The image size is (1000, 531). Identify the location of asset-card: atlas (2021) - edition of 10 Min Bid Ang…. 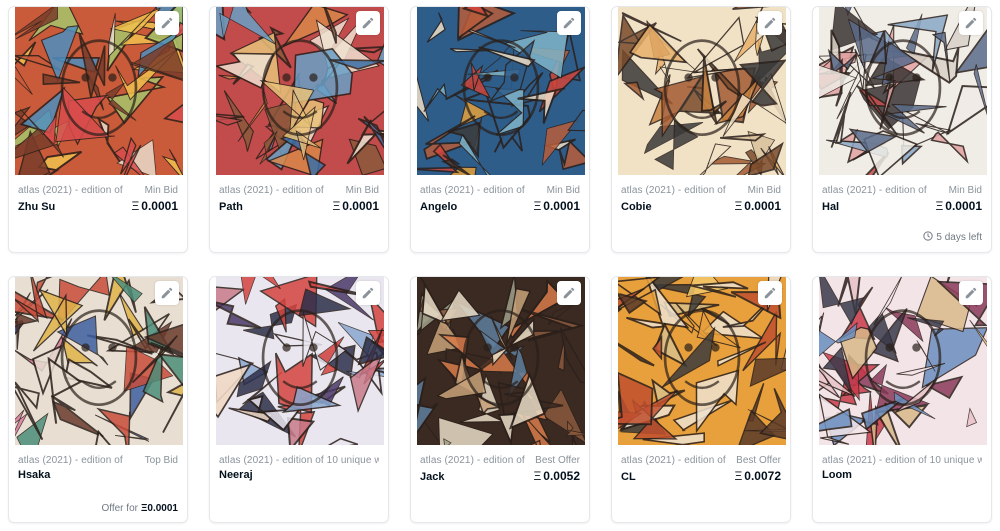
(500, 129).